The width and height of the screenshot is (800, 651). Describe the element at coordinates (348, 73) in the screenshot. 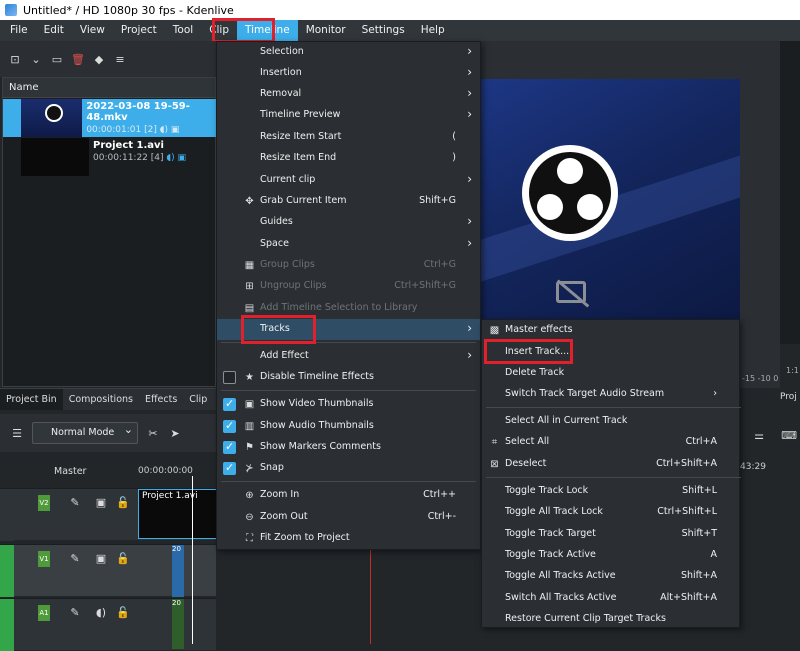

I see `menu-item-insertion: Insertion ›` at that location.